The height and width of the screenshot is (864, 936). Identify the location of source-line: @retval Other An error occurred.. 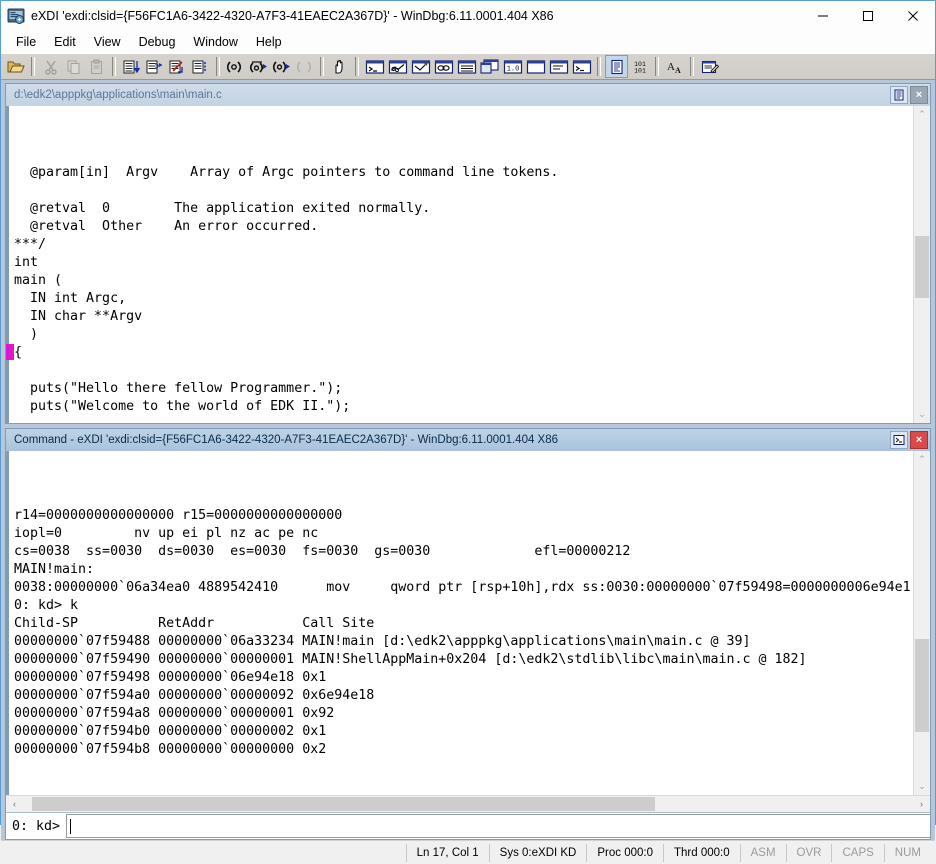
(463, 227).